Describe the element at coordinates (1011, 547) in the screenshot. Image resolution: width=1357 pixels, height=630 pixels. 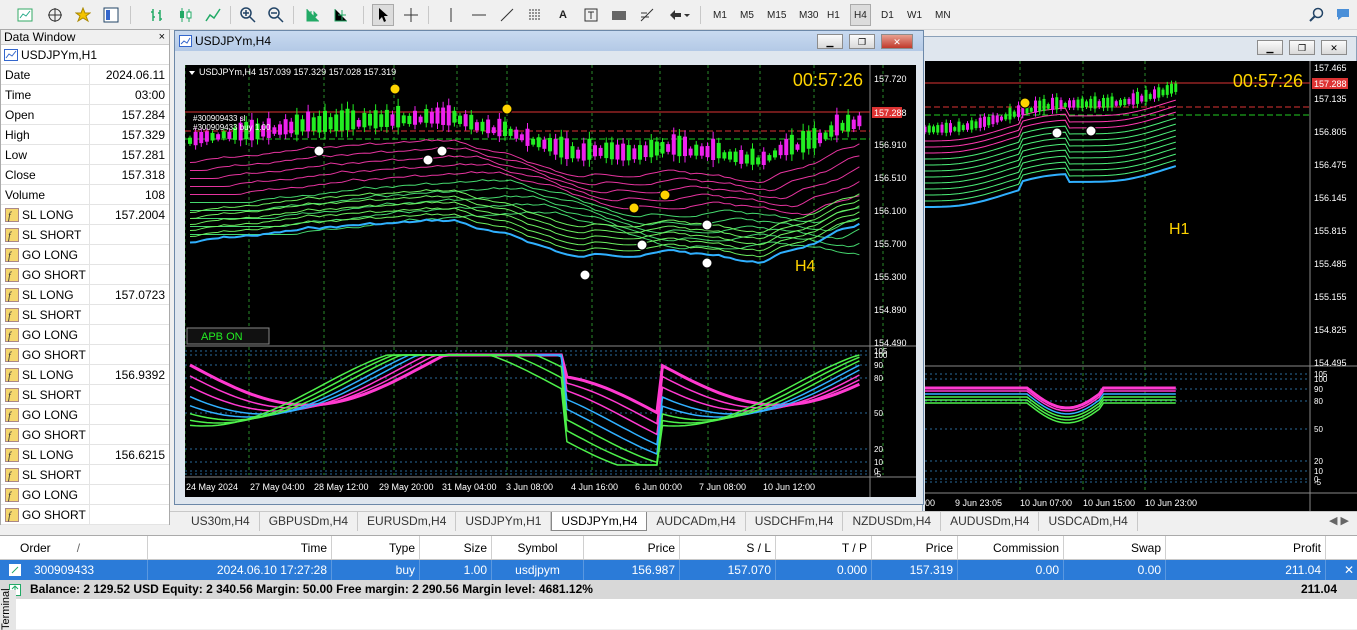
I see `column-header: Commission` at that location.